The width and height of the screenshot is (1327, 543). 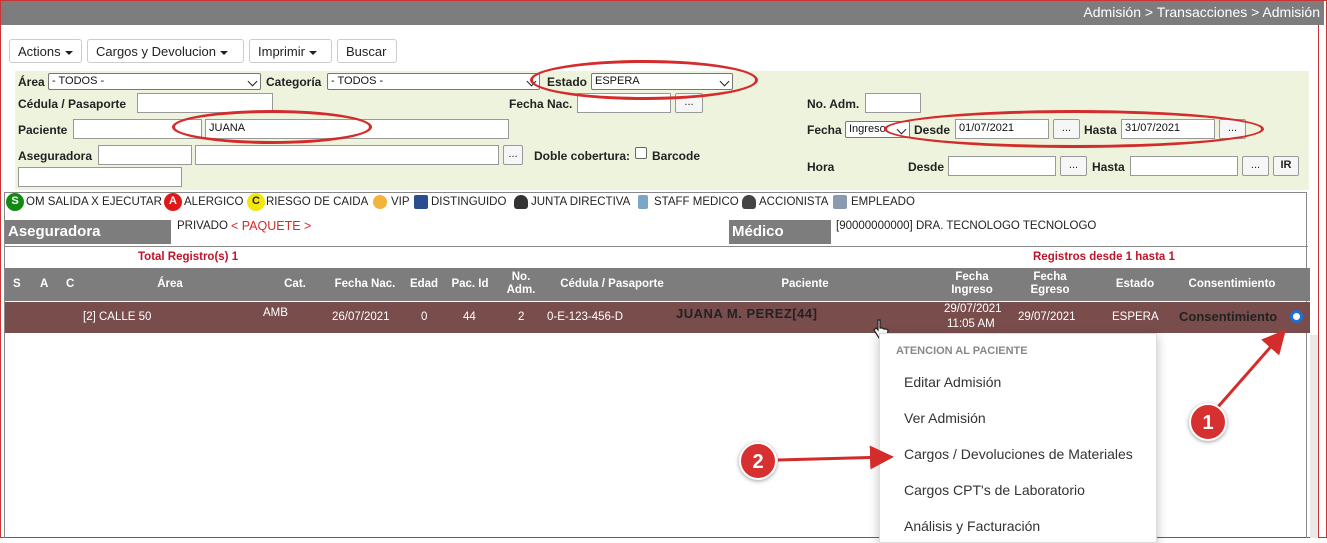 What do you see at coordinates (1208, 422) in the screenshot?
I see `annotation-badge-1: 1` at bounding box center [1208, 422].